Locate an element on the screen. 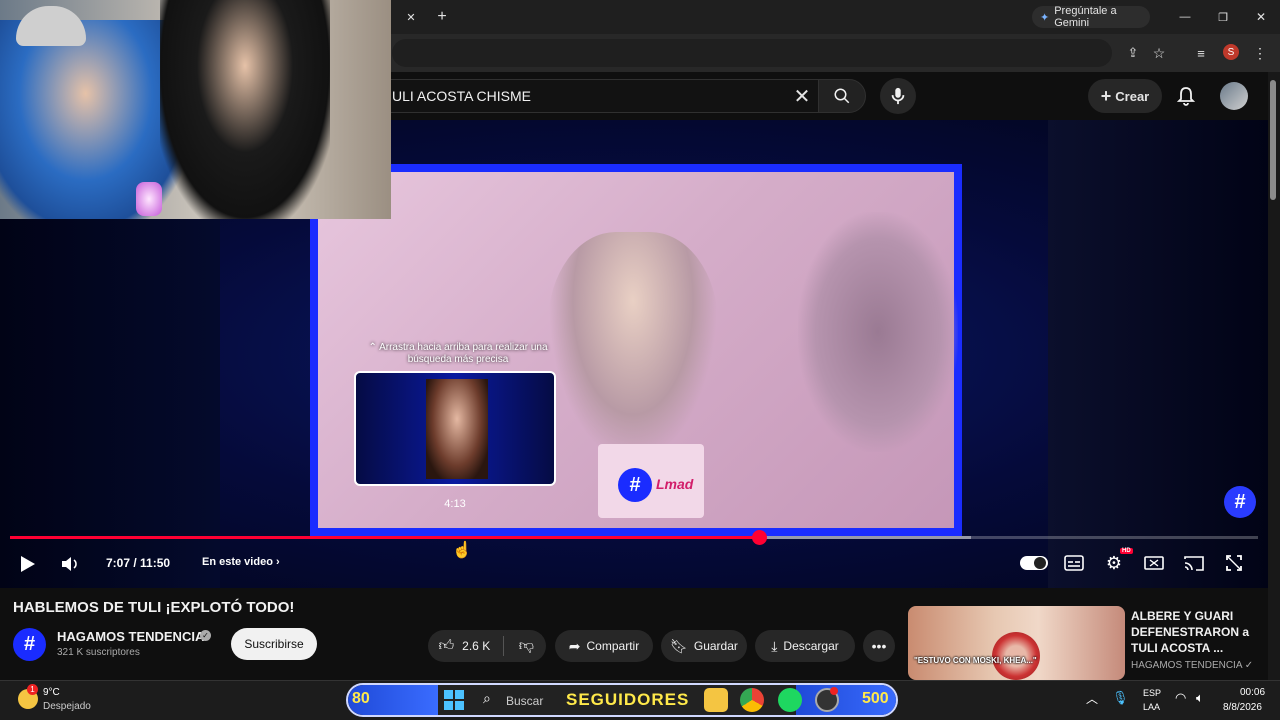 The width and height of the screenshot is (1280, 720). channel-watermark-icon: # is located at coordinates (1240, 502).